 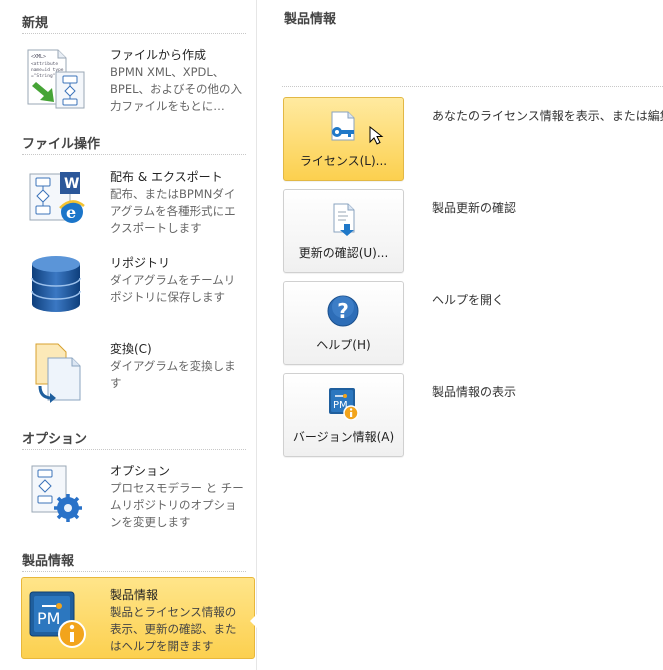 What do you see at coordinates (474, 392) in the screenshot?
I see `version-info-desc: 製品情報の表示` at bounding box center [474, 392].